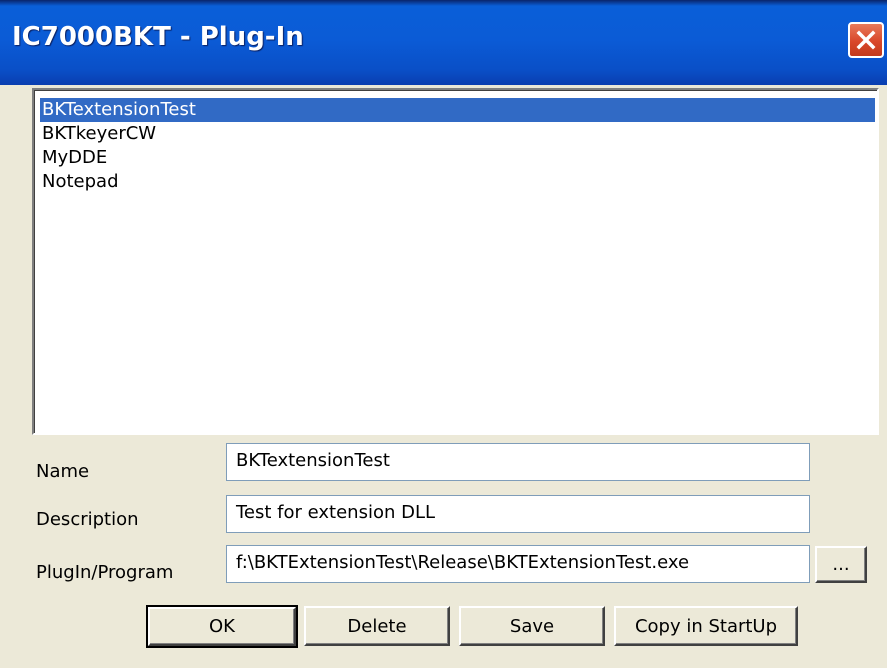 This screenshot has width=887, height=668. I want to click on name-label: Name, so click(63, 471).